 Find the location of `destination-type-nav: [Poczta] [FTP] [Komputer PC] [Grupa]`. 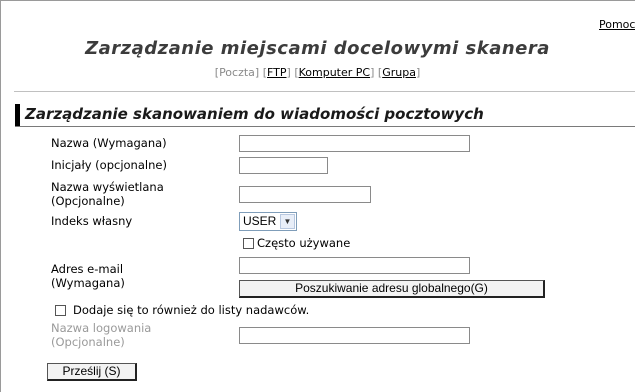

destination-type-nav: [Poczta] [FTP] [Komputer PC] [Grupa] is located at coordinates (317, 72).